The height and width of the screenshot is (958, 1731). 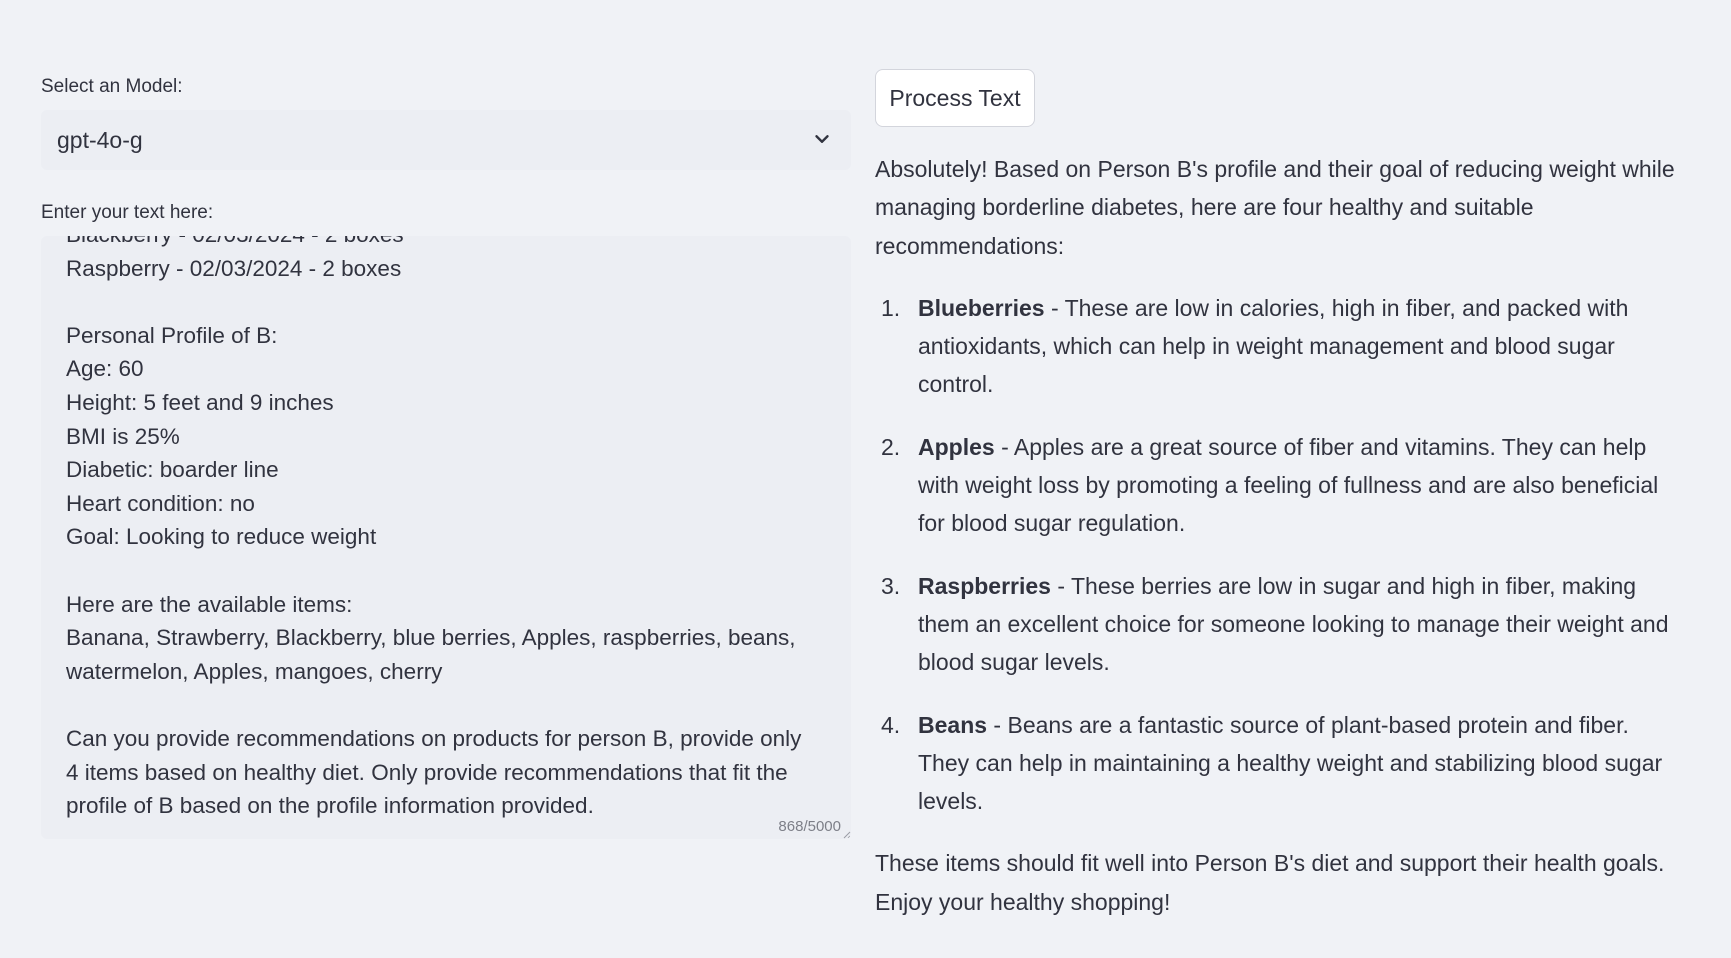 What do you see at coordinates (846, 834) in the screenshot?
I see `resize-handle-icon` at bounding box center [846, 834].